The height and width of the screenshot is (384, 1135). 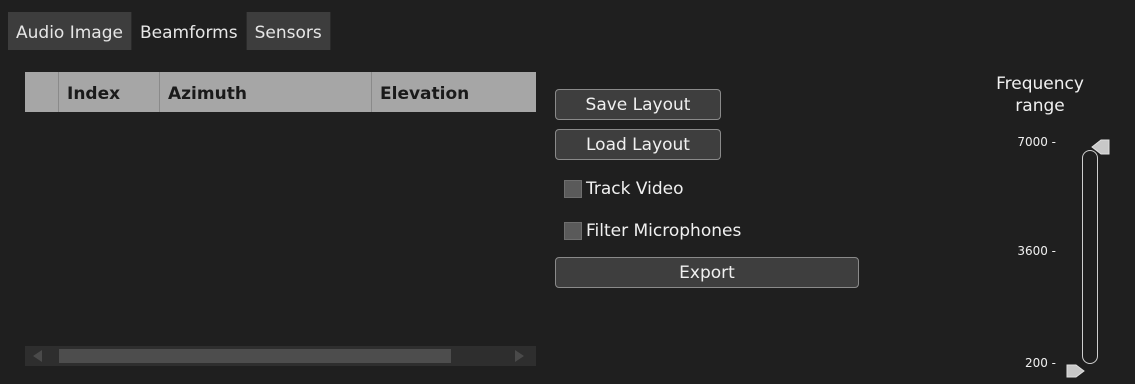 What do you see at coordinates (638, 144) in the screenshot?
I see `load-layout-button: Load Layout` at bounding box center [638, 144].